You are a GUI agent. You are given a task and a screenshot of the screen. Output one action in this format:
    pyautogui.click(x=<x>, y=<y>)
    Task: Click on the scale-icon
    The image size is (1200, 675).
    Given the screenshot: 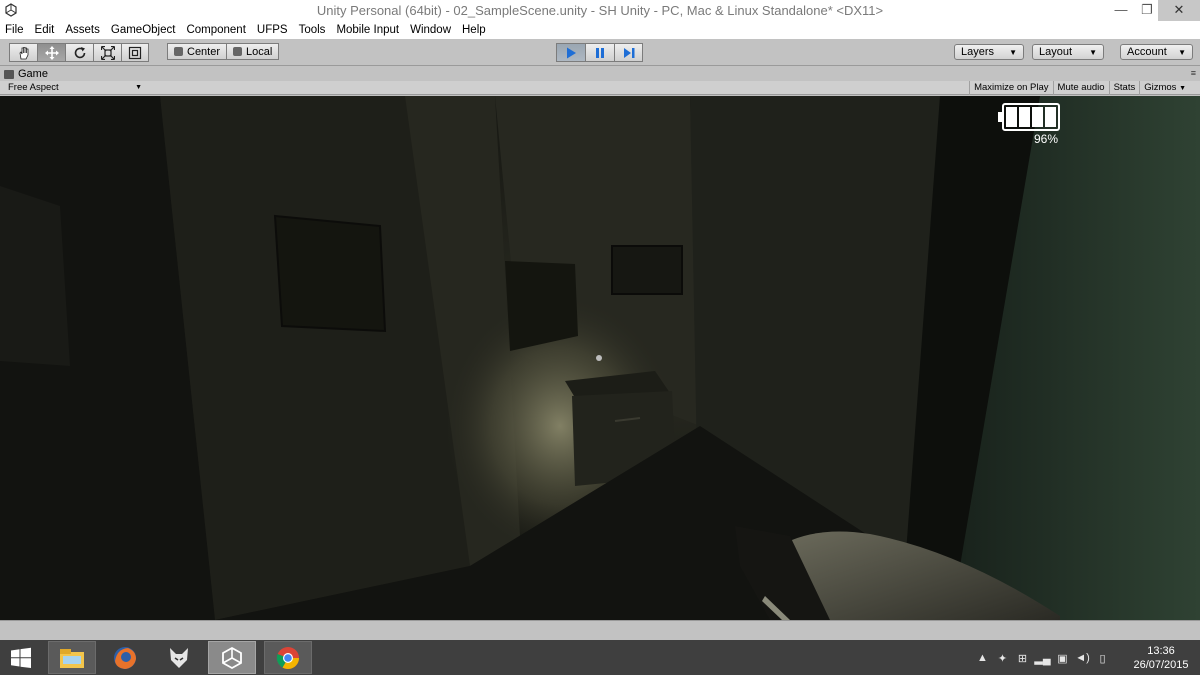 What is the action you would take?
    pyautogui.click(x=107, y=52)
    